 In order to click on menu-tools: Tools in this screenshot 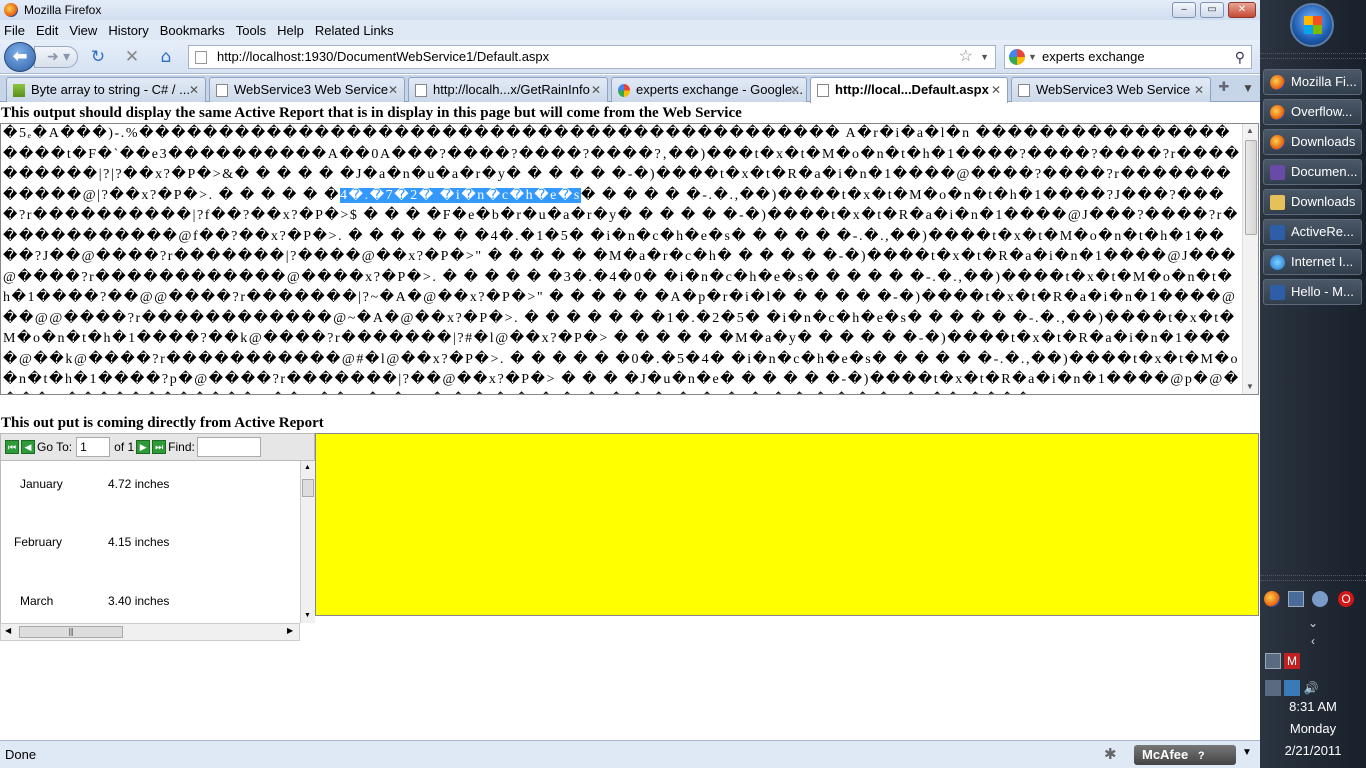, I will do `click(251, 30)`.